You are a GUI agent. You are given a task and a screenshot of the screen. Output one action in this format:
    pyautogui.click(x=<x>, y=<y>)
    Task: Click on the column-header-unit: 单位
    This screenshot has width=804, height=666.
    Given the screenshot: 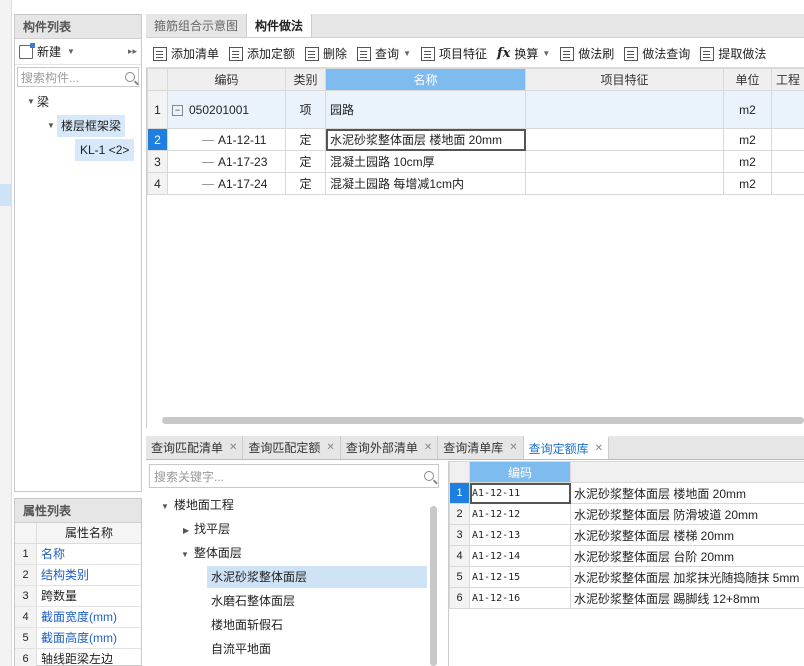 What is the action you would take?
    pyautogui.click(x=747, y=79)
    